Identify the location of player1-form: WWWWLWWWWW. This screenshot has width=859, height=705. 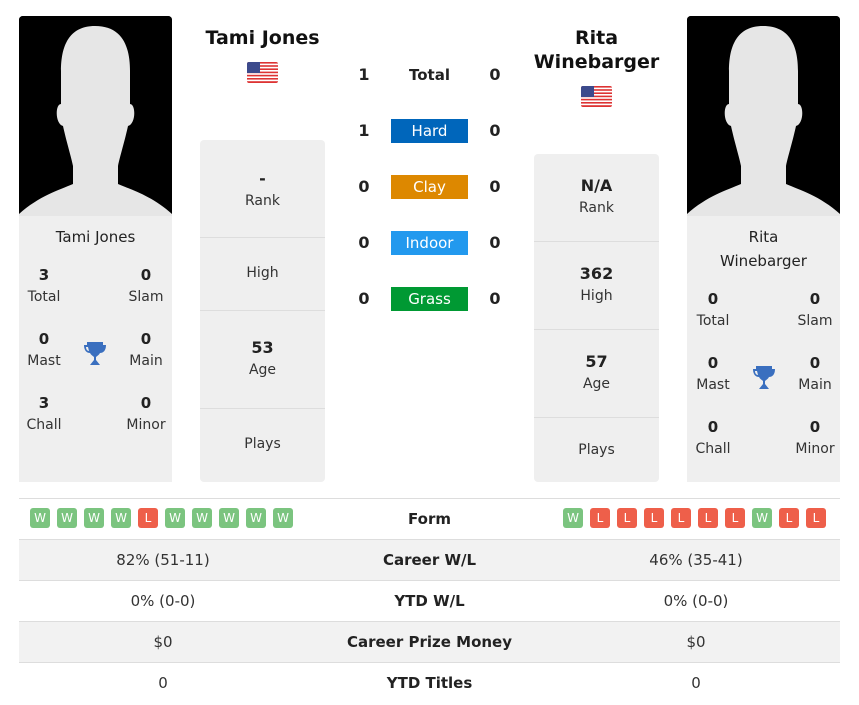
(161, 518).